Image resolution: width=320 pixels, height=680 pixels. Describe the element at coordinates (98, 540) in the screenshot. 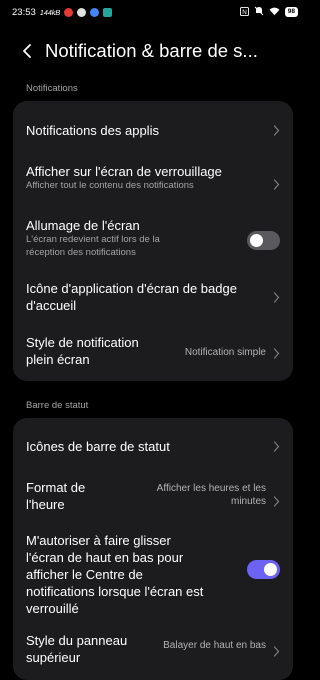

I see `row-title: M'autoriser à faire glisser` at that location.